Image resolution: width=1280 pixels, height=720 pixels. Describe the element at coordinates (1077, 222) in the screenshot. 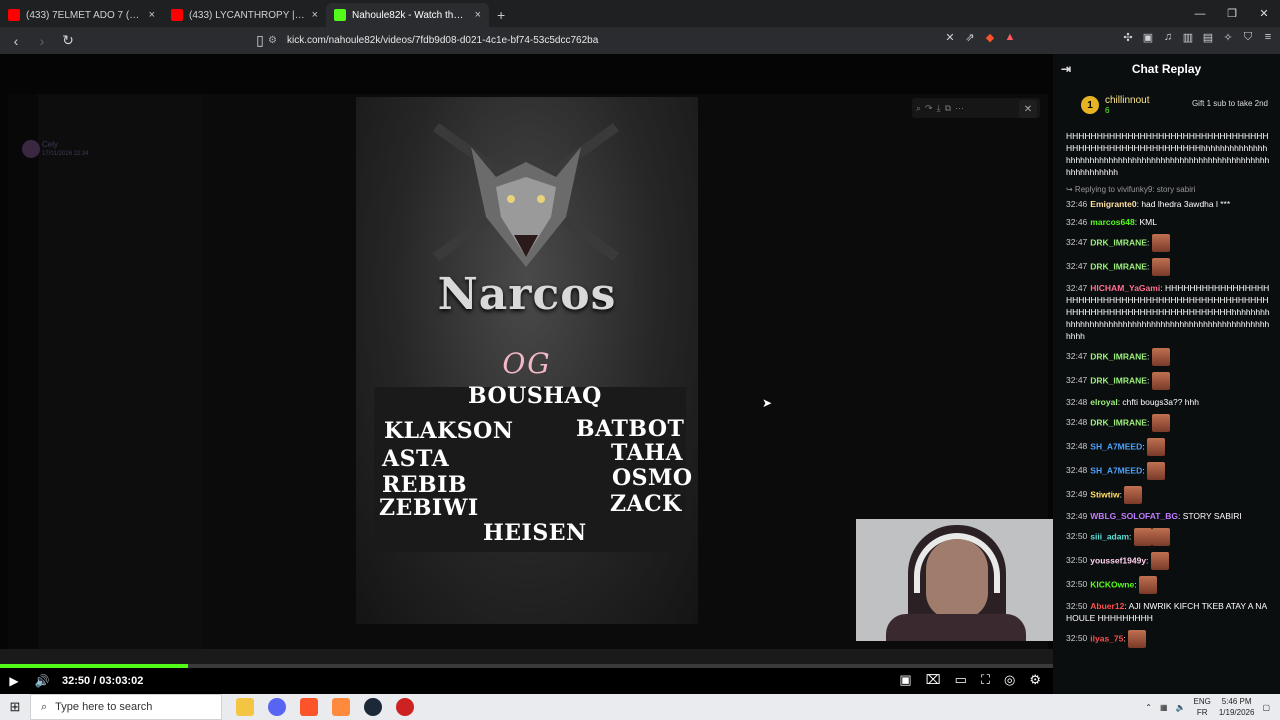

I see `message-time: 32:46` at that location.